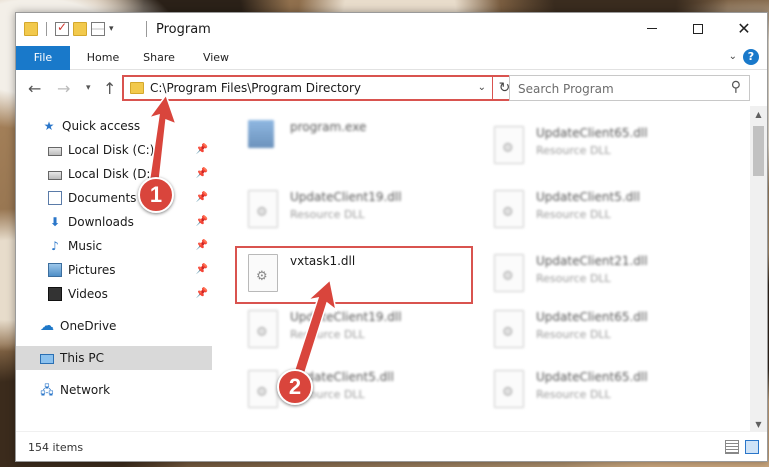  I want to click on sidebar-item-local-disk-c: Local Disk (C:) 📌, so click(114, 150).